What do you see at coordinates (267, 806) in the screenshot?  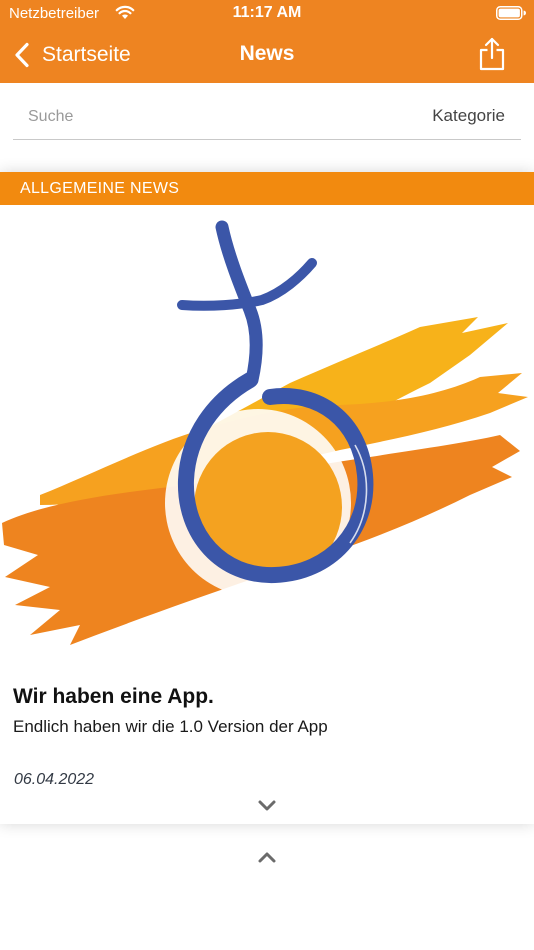 I see `chevron-down-icon` at bounding box center [267, 806].